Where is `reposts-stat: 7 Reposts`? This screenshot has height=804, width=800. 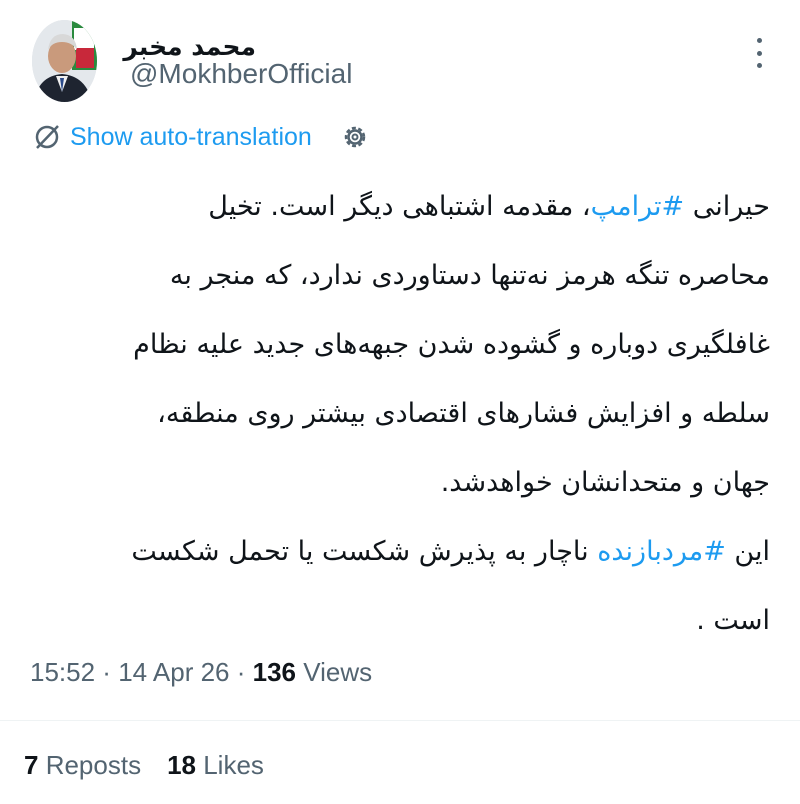
reposts-stat: 7 Reposts is located at coordinates (82, 765).